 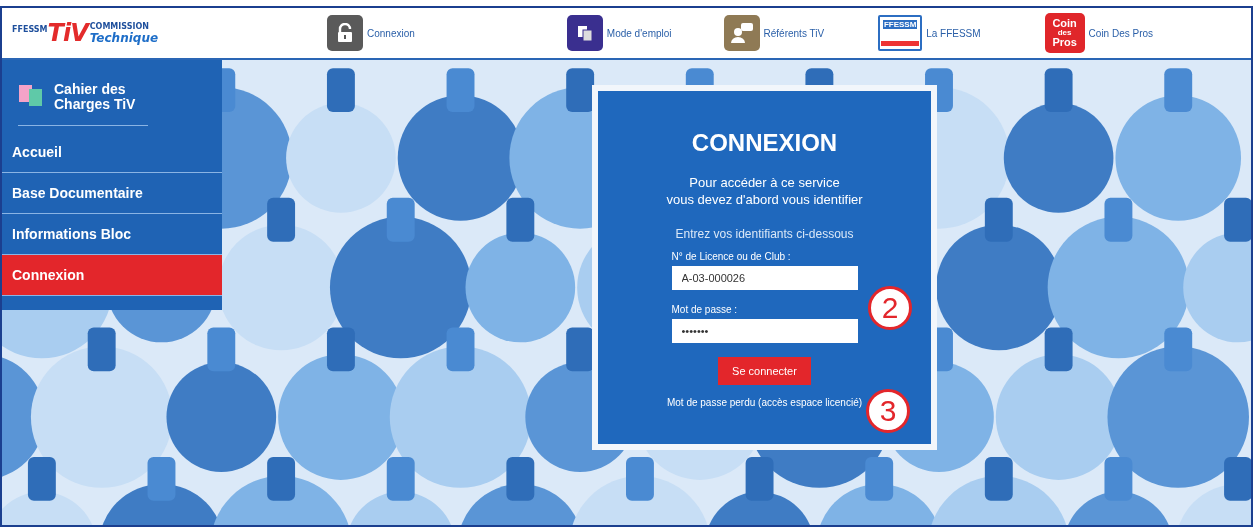 What do you see at coordinates (900, 33) in the screenshot?
I see `flag-icon: FFESSM` at bounding box center [900, 33].